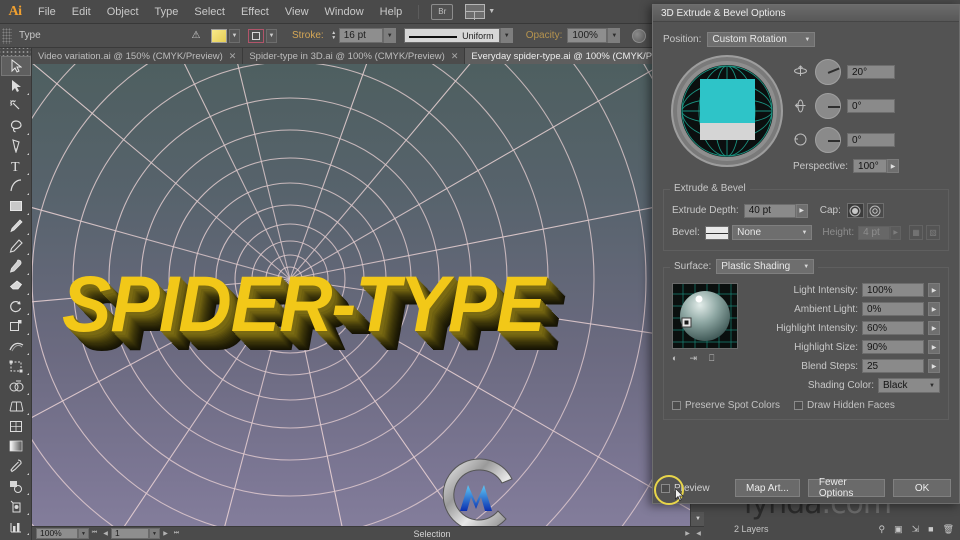 The height and width of the screenshot is (540, 960). What do you see at coordinates (870, 166) in the screenshot?
I see `perspective-input: 100°` at bounding box center [870, 166].